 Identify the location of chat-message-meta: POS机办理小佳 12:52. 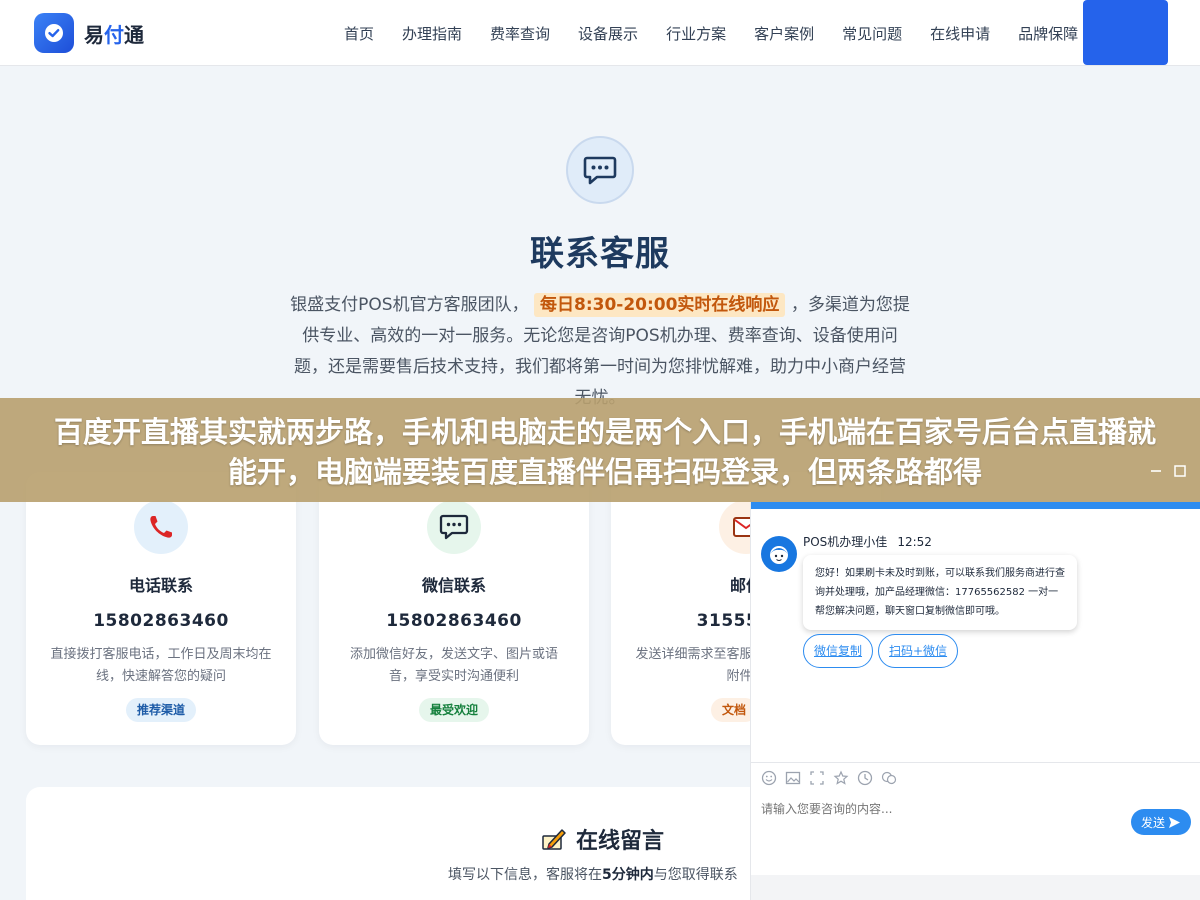
(867, 541).